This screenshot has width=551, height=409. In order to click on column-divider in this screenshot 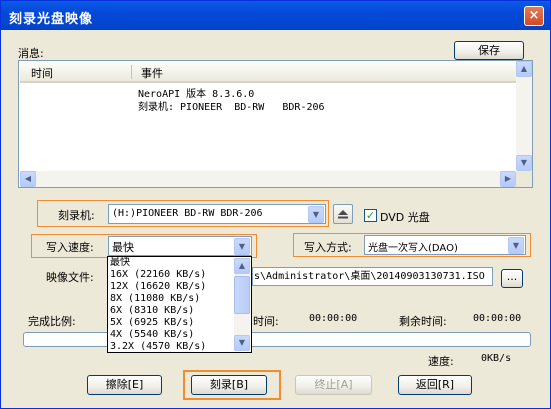, I will do `click(131, 72)`.